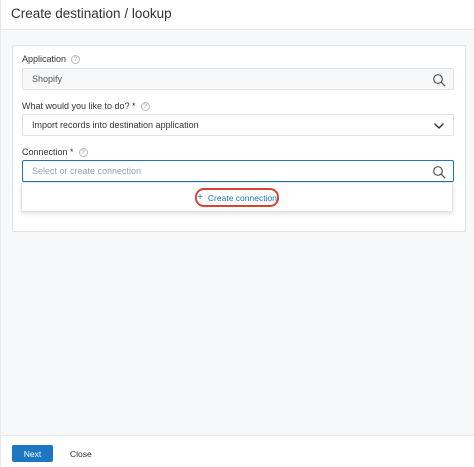 The height and width of the screenshot is (467, 474). I want to click on drawer-header: Create destination / lookup, so click(237, 15).